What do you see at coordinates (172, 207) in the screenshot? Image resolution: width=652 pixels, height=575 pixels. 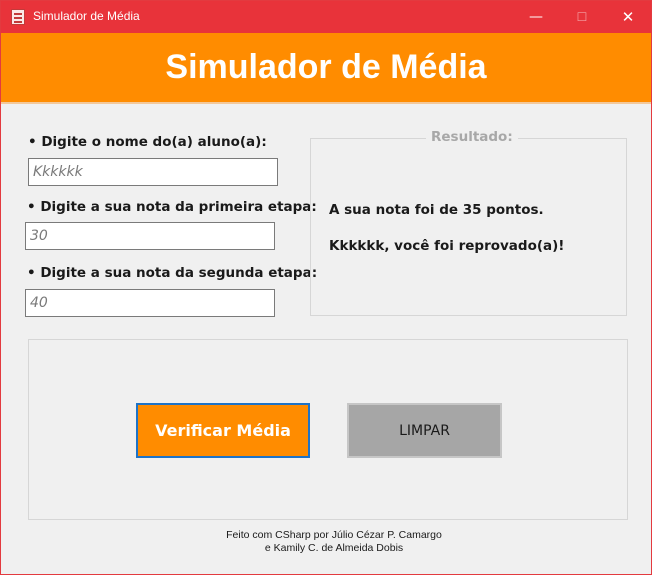 I see `first-grade-label: • Digite a sua nota da primeira etapa:` at bounding box center [172, 207].